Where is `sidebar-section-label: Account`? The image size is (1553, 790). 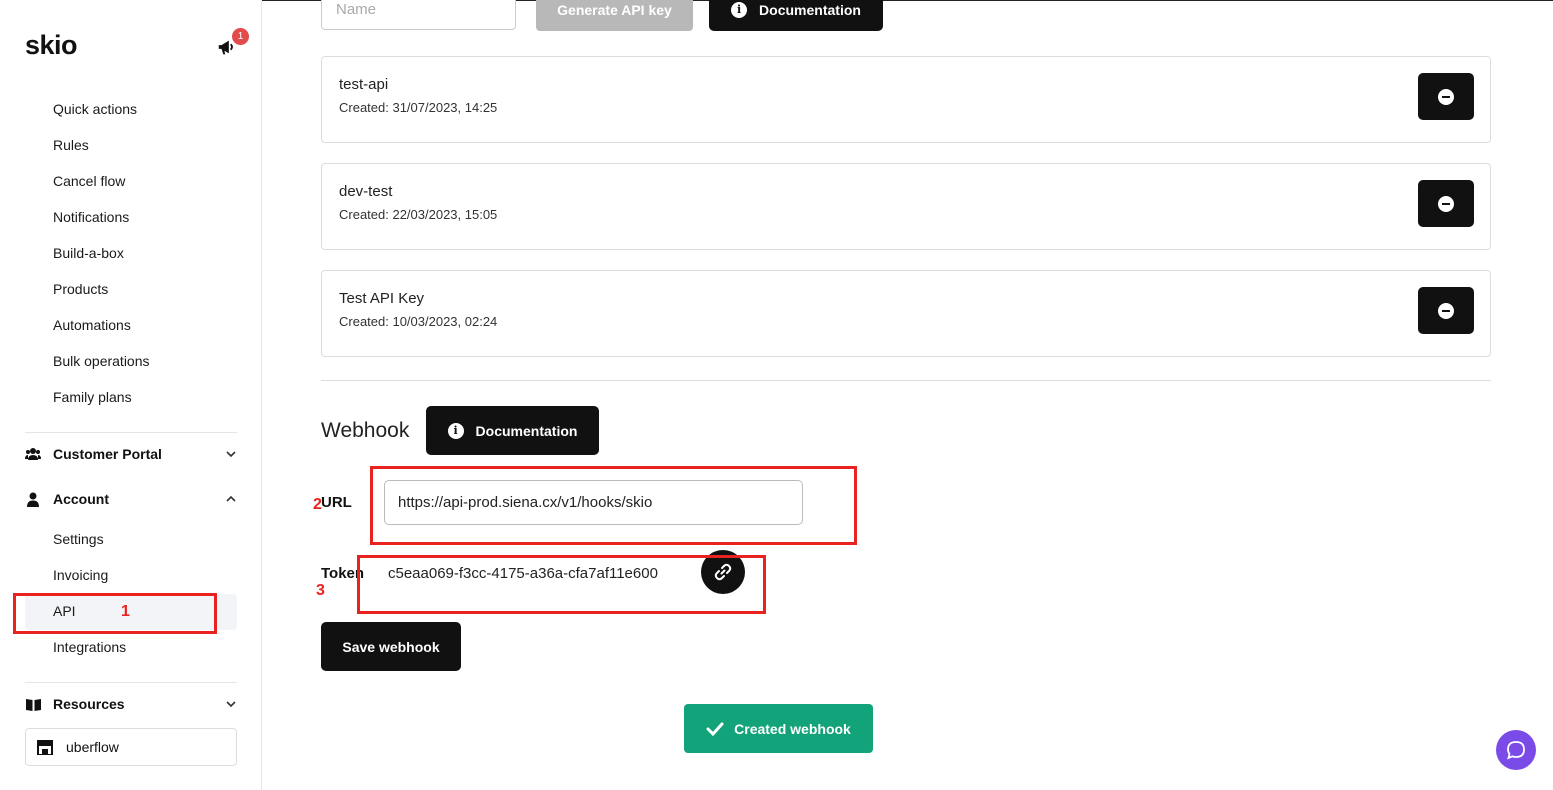 sidebar-section-label: Account is located at coordinates (81, 499).